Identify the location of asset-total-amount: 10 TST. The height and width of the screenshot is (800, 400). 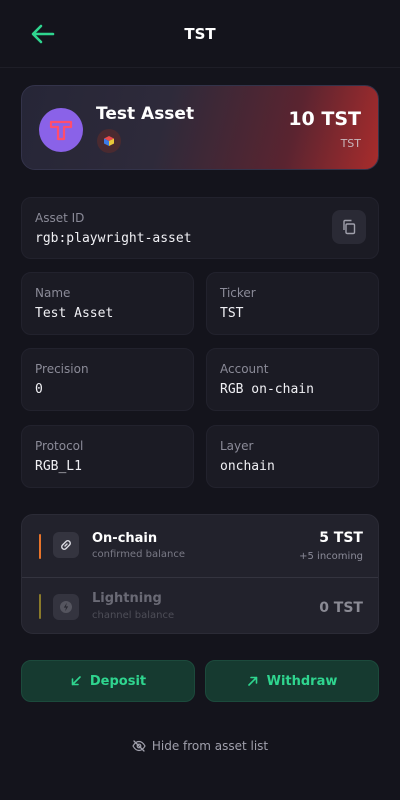
(324, 119).